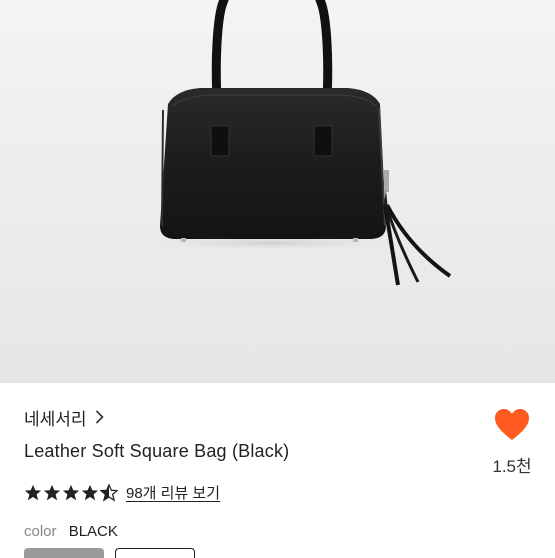 This screenshot has width=555, height=558. What do you see at coordinates (122, 492) in the screenshot?
I see `rating-row: 98개 리뷰 보기` at bounding box center [122, 492].